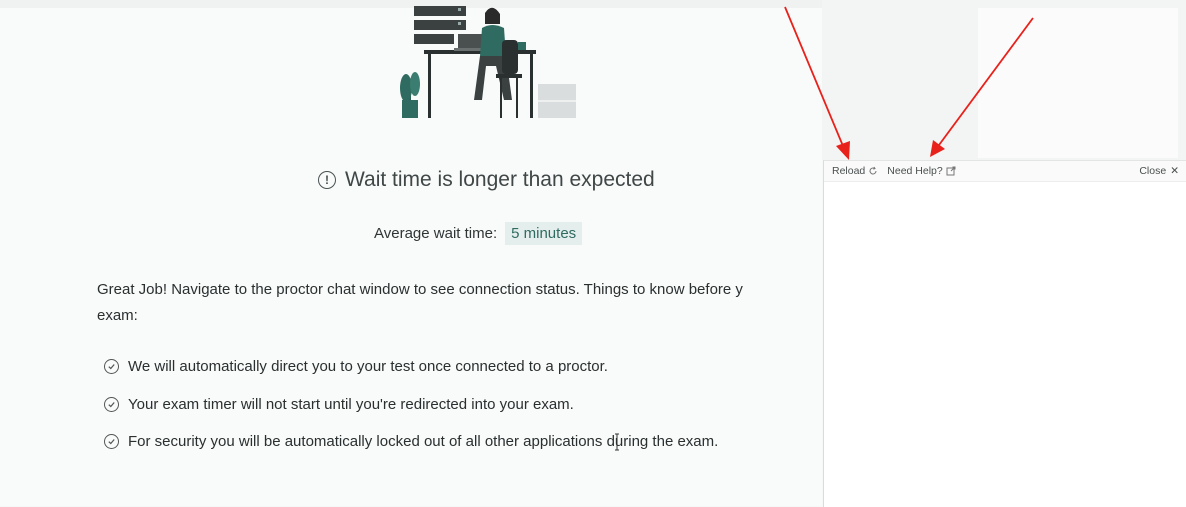 The height and width of the screenshot is (507, 1186). I want to click on close-button: Close ✕, so click(1159, 171).